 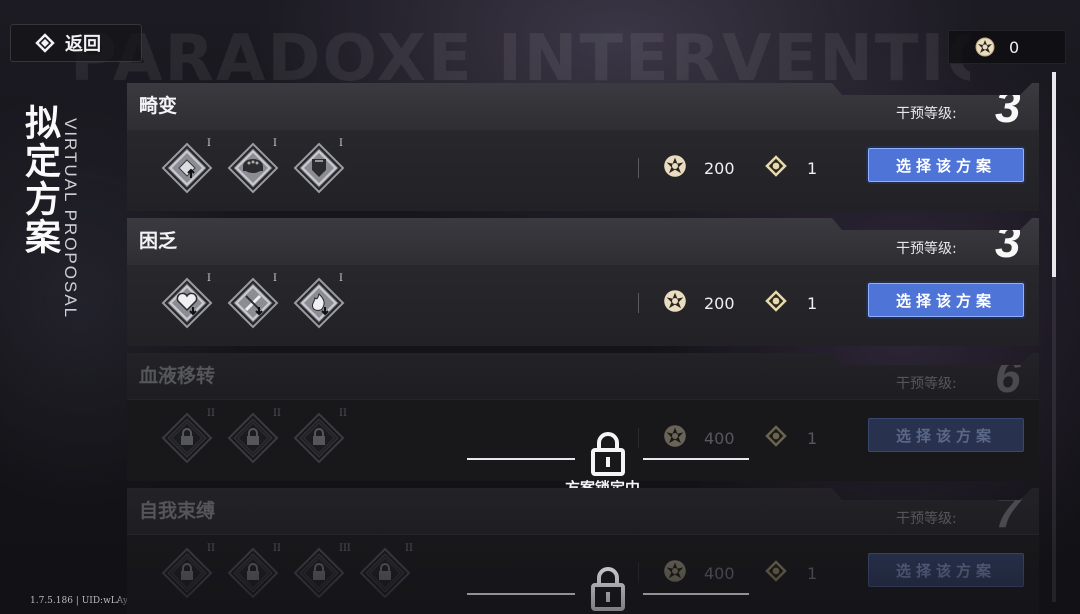 I want to click on proposal-name: 自我束缚, so click(x=177, y=511).